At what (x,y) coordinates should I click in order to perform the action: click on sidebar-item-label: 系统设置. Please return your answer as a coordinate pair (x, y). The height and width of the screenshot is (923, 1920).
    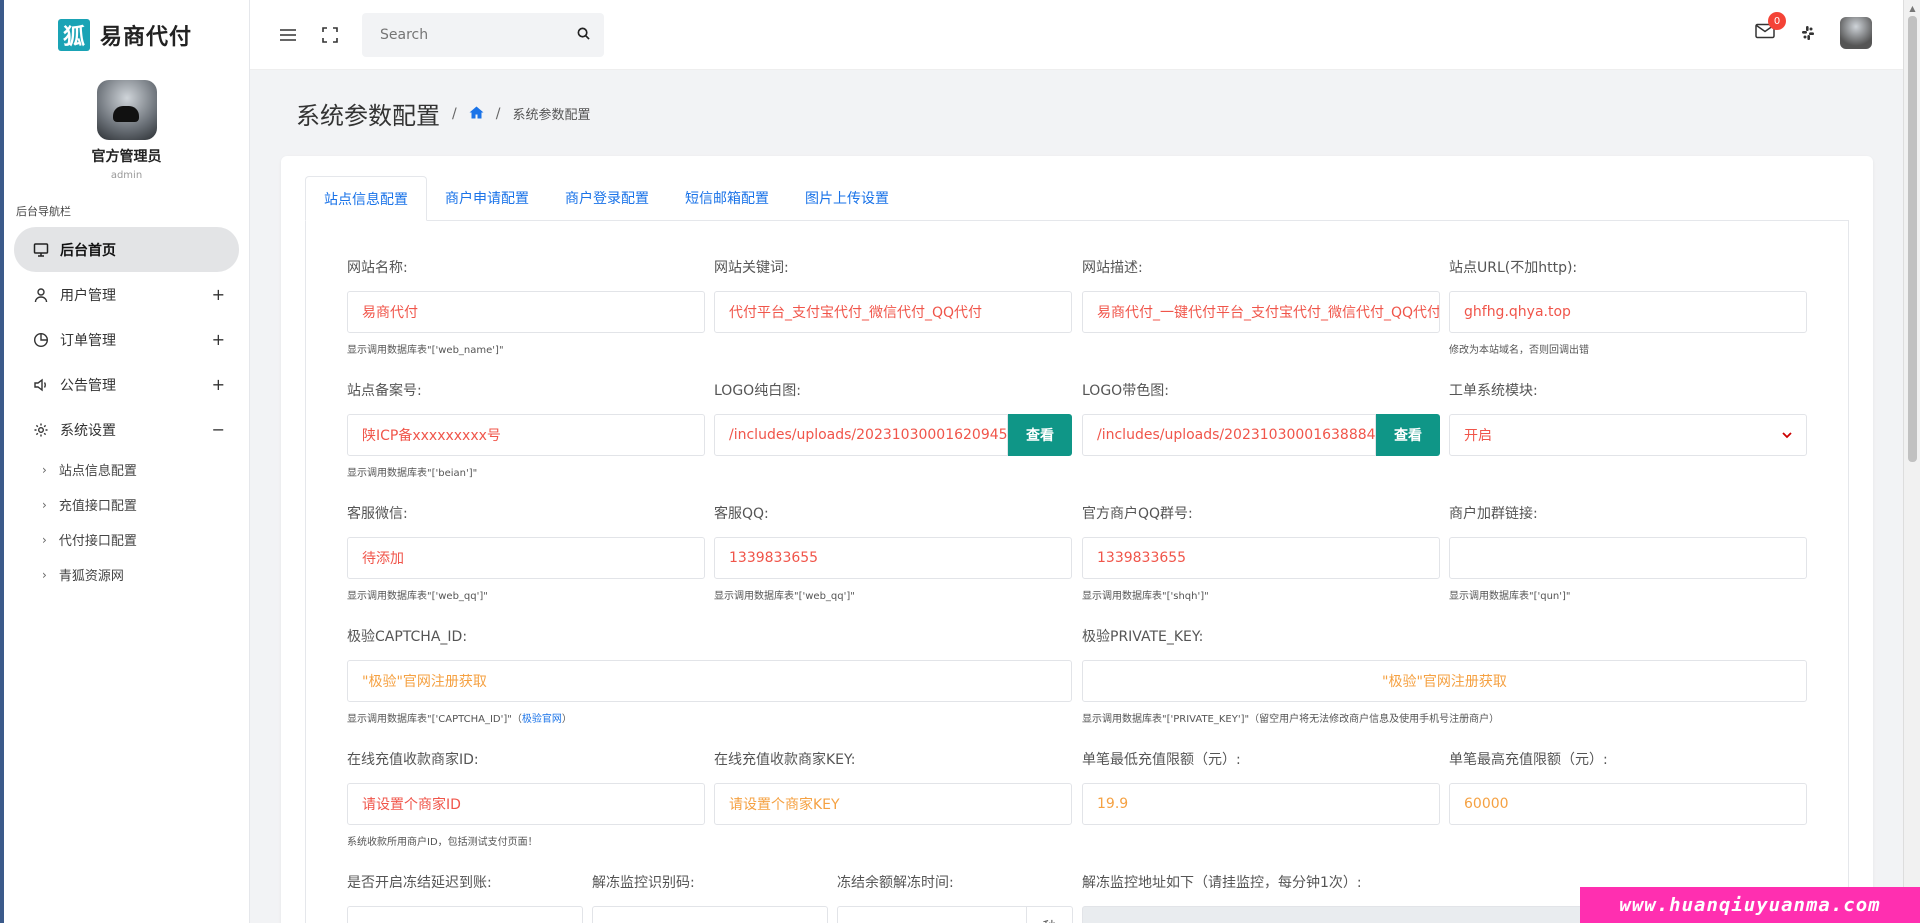
    Looking at the image, I should click on (88, 430).